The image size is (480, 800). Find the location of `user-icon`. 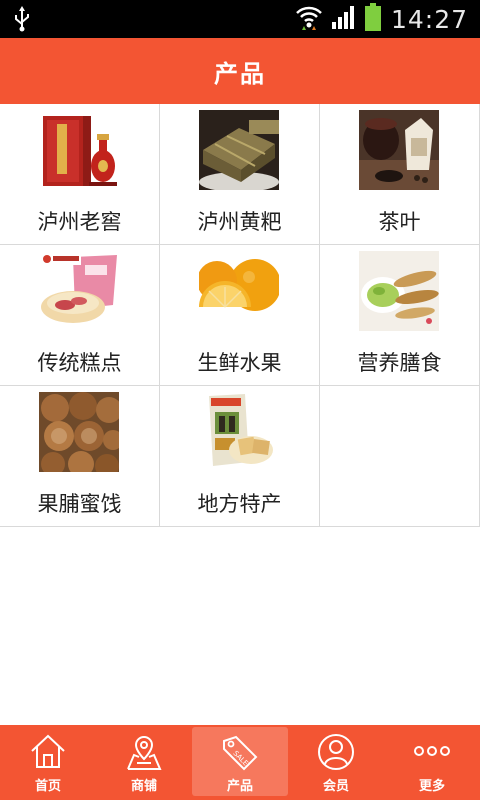

user-icon is located at coordinates (336, 754).